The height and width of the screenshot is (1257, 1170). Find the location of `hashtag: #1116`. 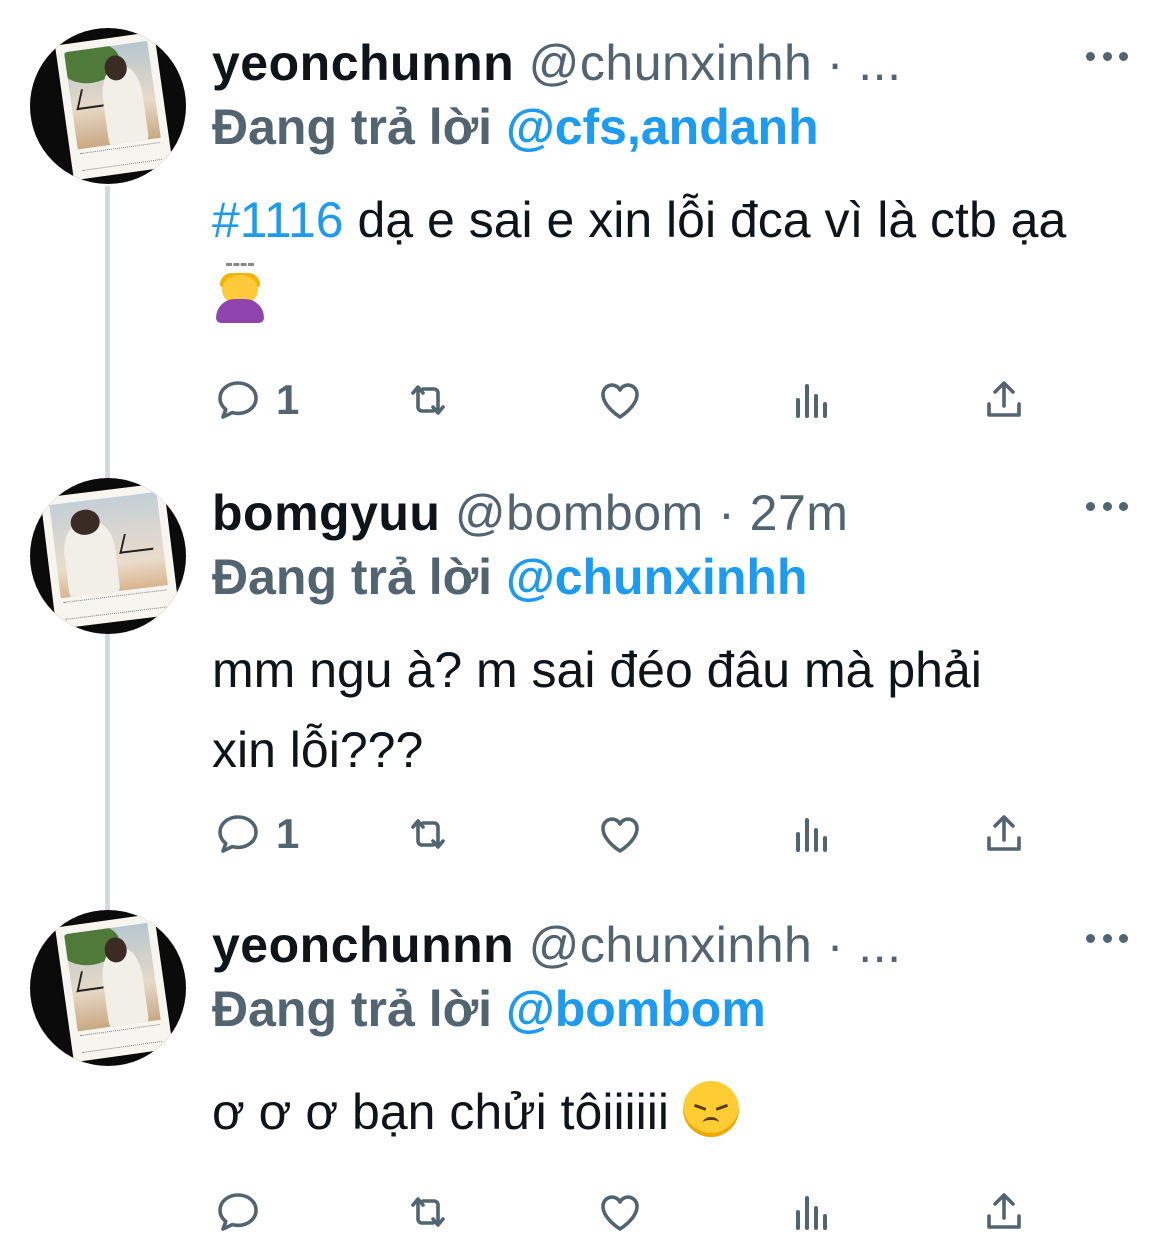

hashtag: #1116 is located at coordinates (278, 220).